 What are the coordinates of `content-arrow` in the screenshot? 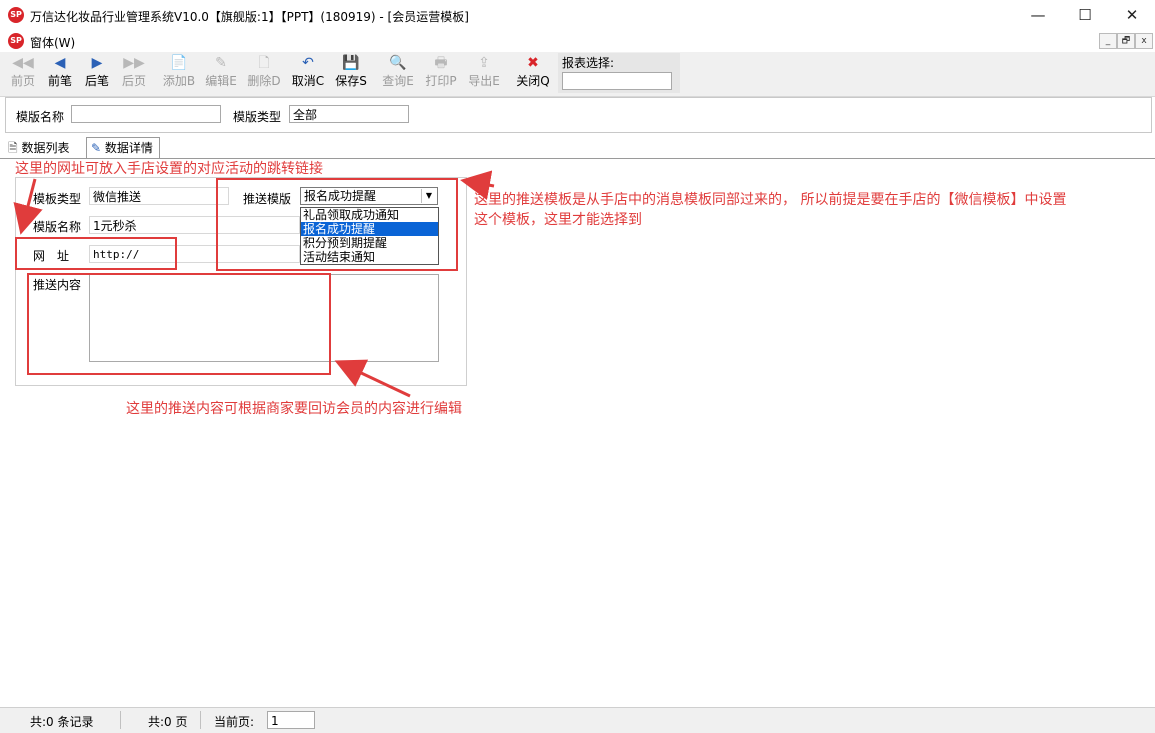 It's located at (372, 378).